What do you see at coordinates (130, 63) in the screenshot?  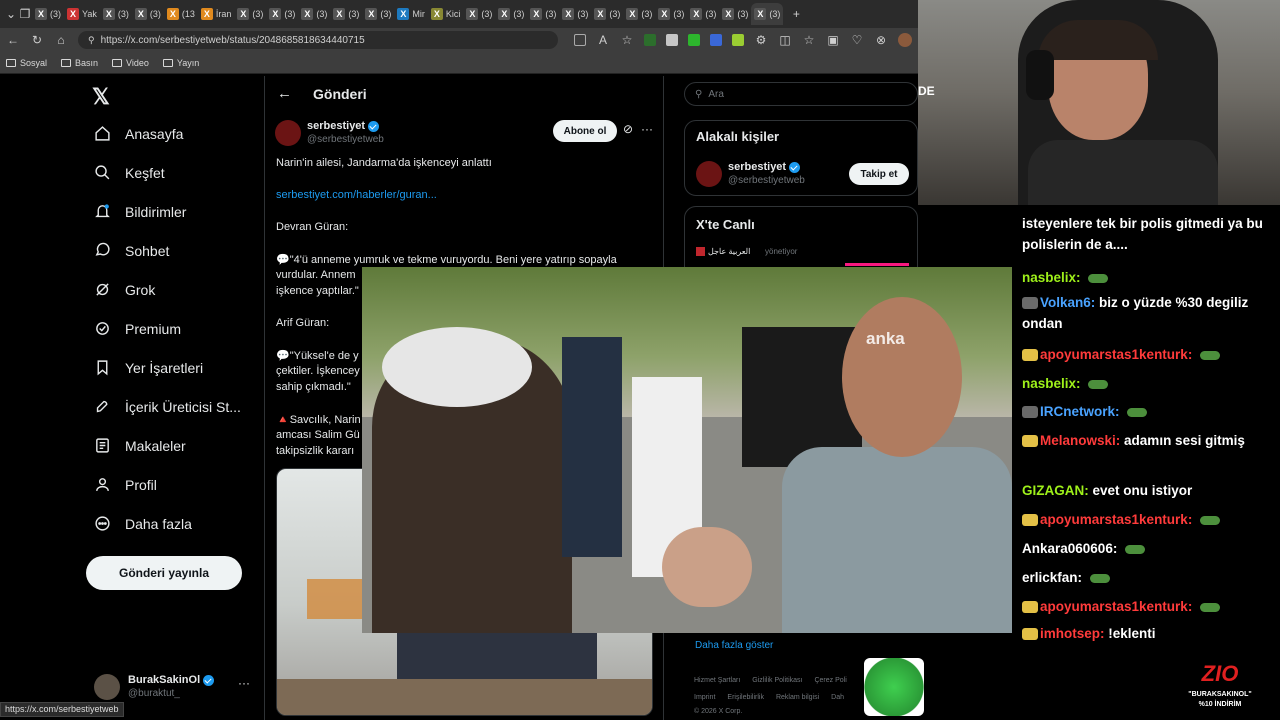 I see `bookmark-folder: Video` at bounding box center [130, 63].